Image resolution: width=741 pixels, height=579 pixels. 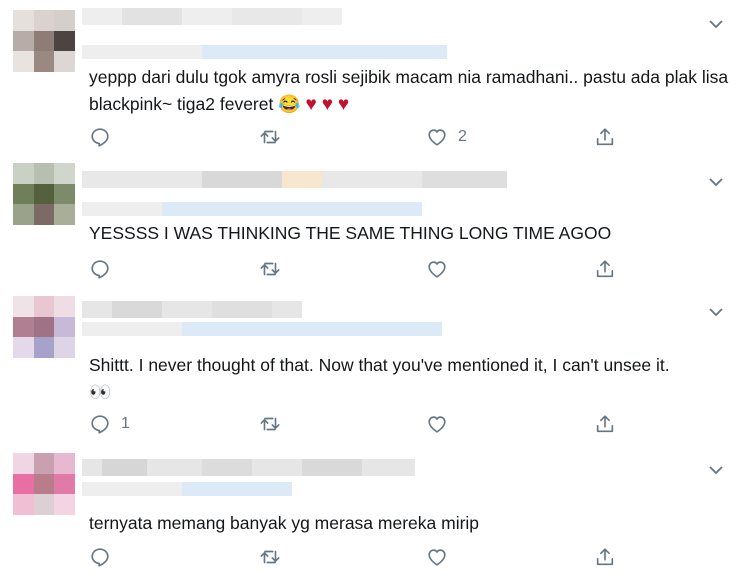 What do you see at coordinates (359, 424) in the screenshot?
I see `action-bar: 1` at bounding box center [359, 424].